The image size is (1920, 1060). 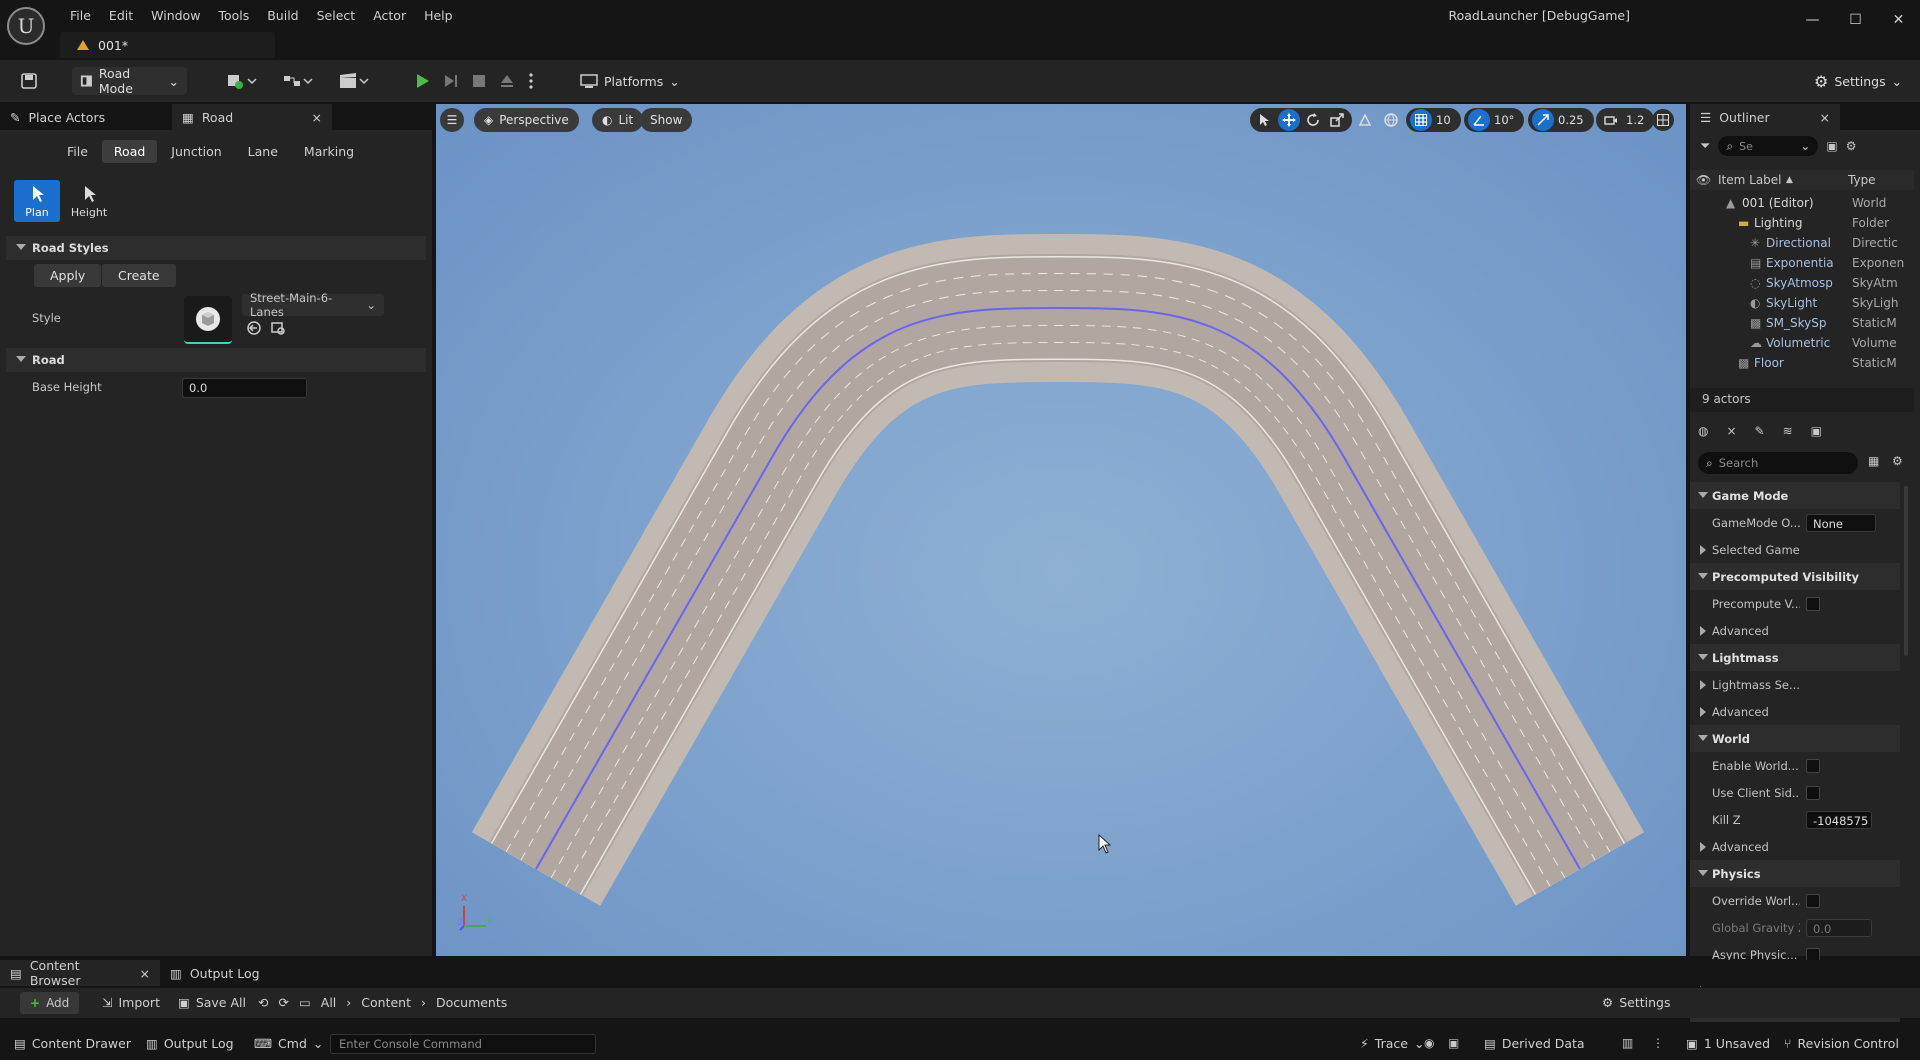 What do you see at coordinates (1625, 120) in the screenshot?
I see `camera-speed-control: 1.2` at bounding box center [1625, 120].